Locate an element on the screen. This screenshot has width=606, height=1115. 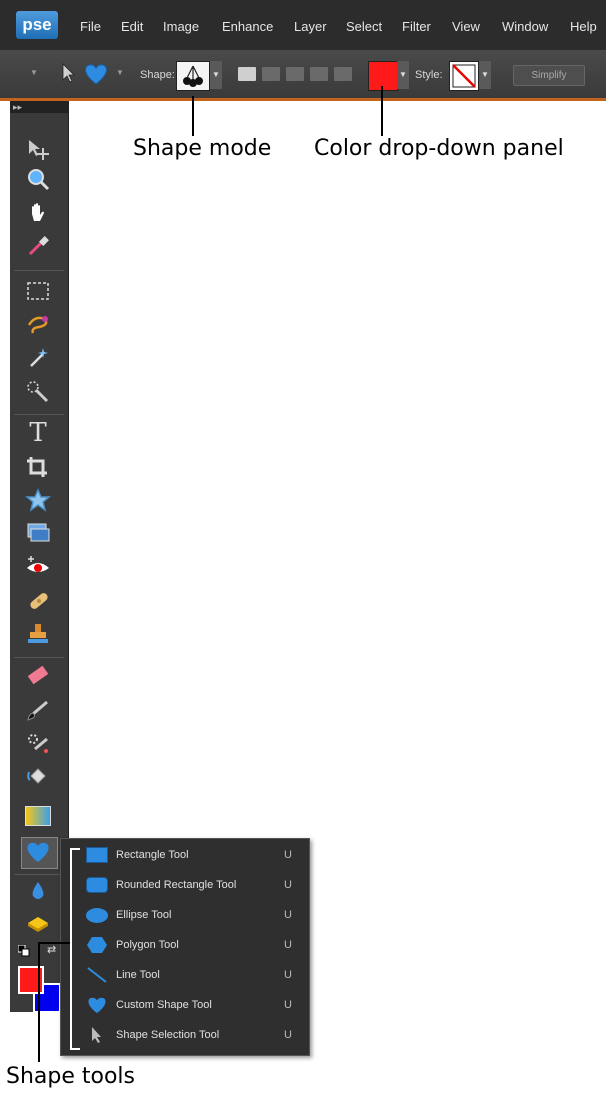
recompose-tool-icon is located at coordinates (38, 533).